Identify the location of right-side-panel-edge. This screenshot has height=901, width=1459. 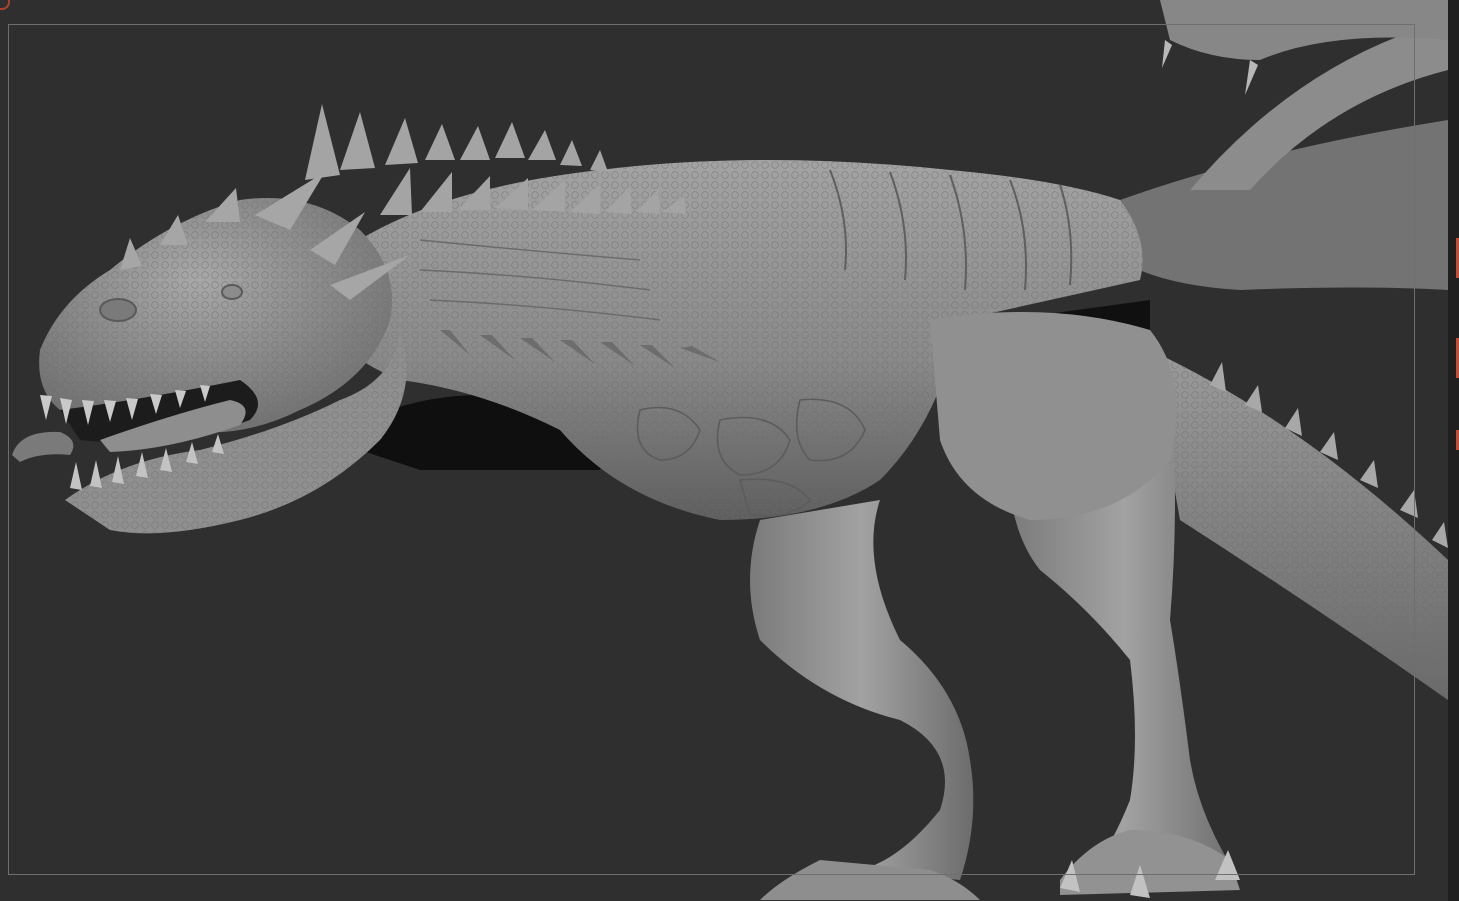
(1453, 450).